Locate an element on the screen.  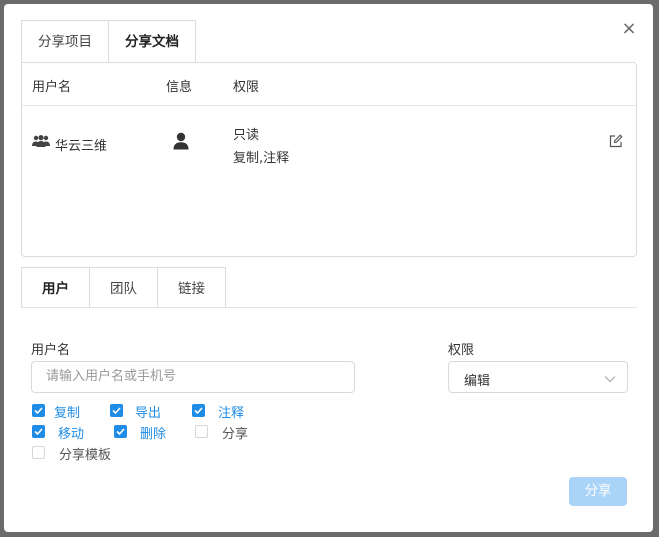
checkbox-label: 注释 is located at coordinates (231, 413).